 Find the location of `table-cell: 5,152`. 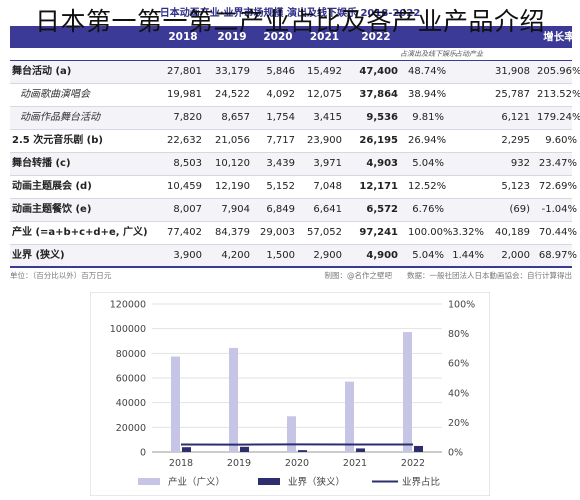

table-cell: 5,152 is located at coordinates (280, 186).